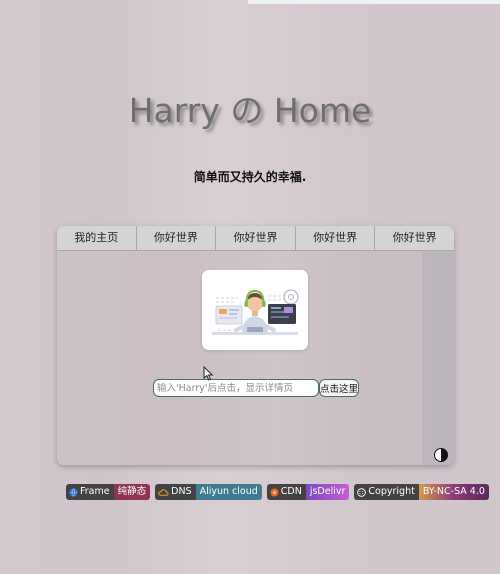  What do you see at coordinates (163, 492) in the screenshot?
I see `cloud-icon` at bounding box center [163, 492].